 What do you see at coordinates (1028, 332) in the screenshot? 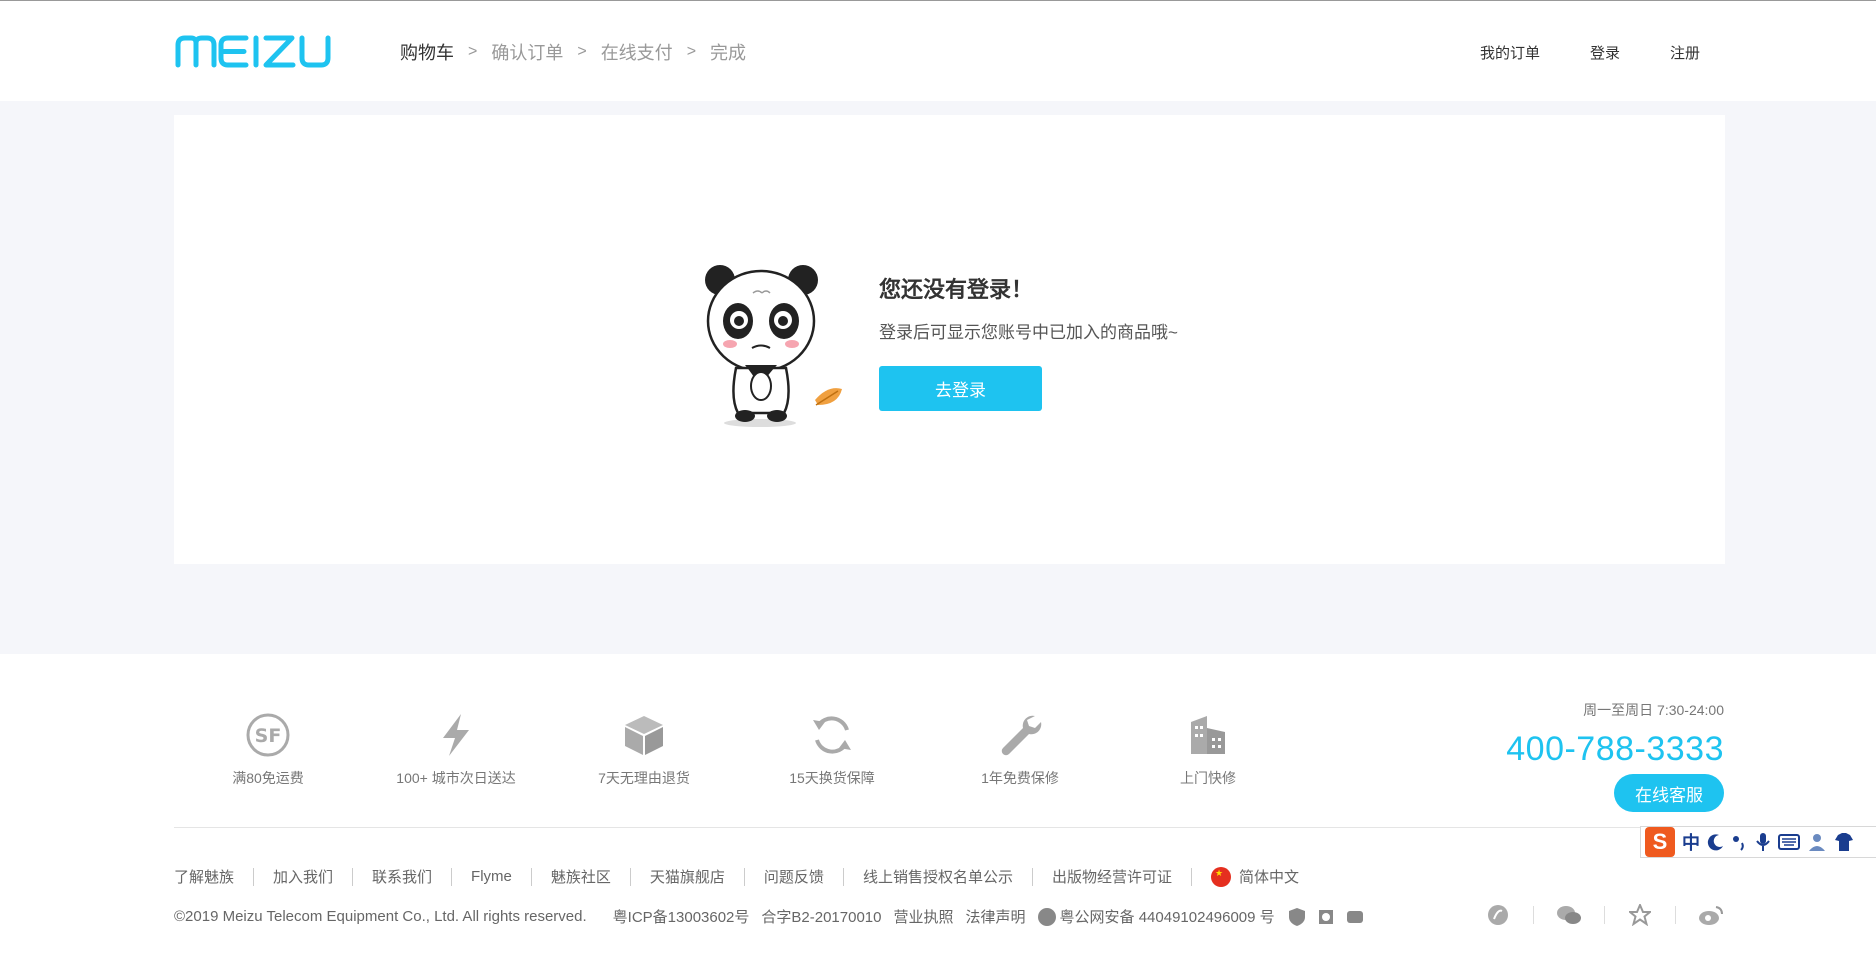
I see `not-logged-in-subtitle: 登录后可显示您账号中已加入的商品哦~` at bounding box center [1028, 332].